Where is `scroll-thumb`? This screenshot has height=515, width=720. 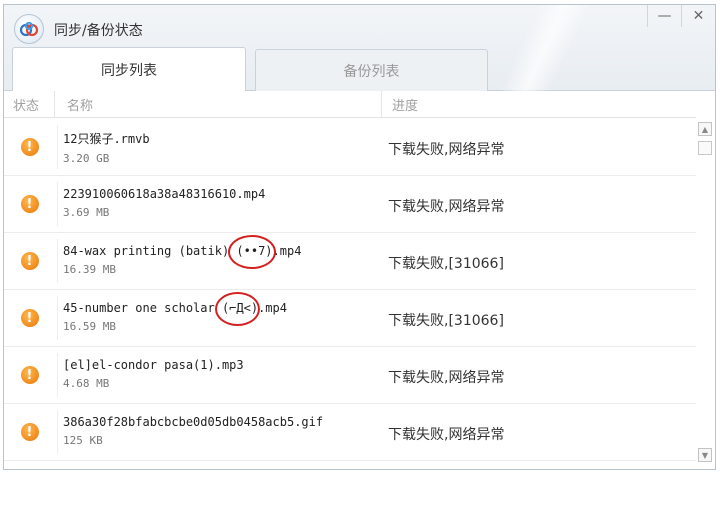
scroll-thumb is located at coordinates (705, 148).